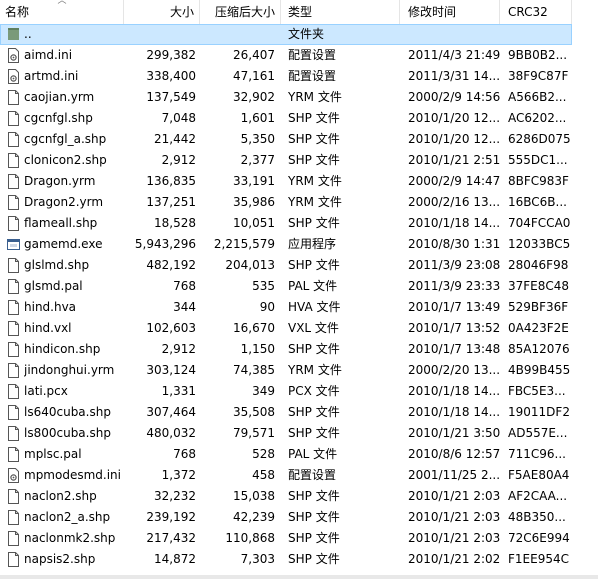 Image resolution: width=598 pixels, height=579 pixels. Describe the element at coordinates (450, 12) in the screenshot. I see `header-modified: 修改时间` at that location.